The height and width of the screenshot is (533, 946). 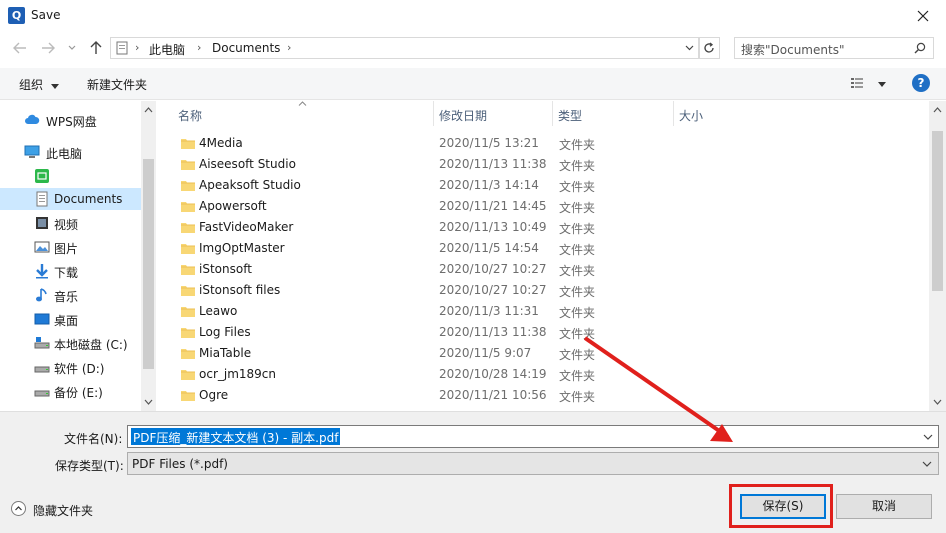 I want to click on table-row: Ogre 2020/11/21 10:56 文件夹, so click(x=543, y=395).